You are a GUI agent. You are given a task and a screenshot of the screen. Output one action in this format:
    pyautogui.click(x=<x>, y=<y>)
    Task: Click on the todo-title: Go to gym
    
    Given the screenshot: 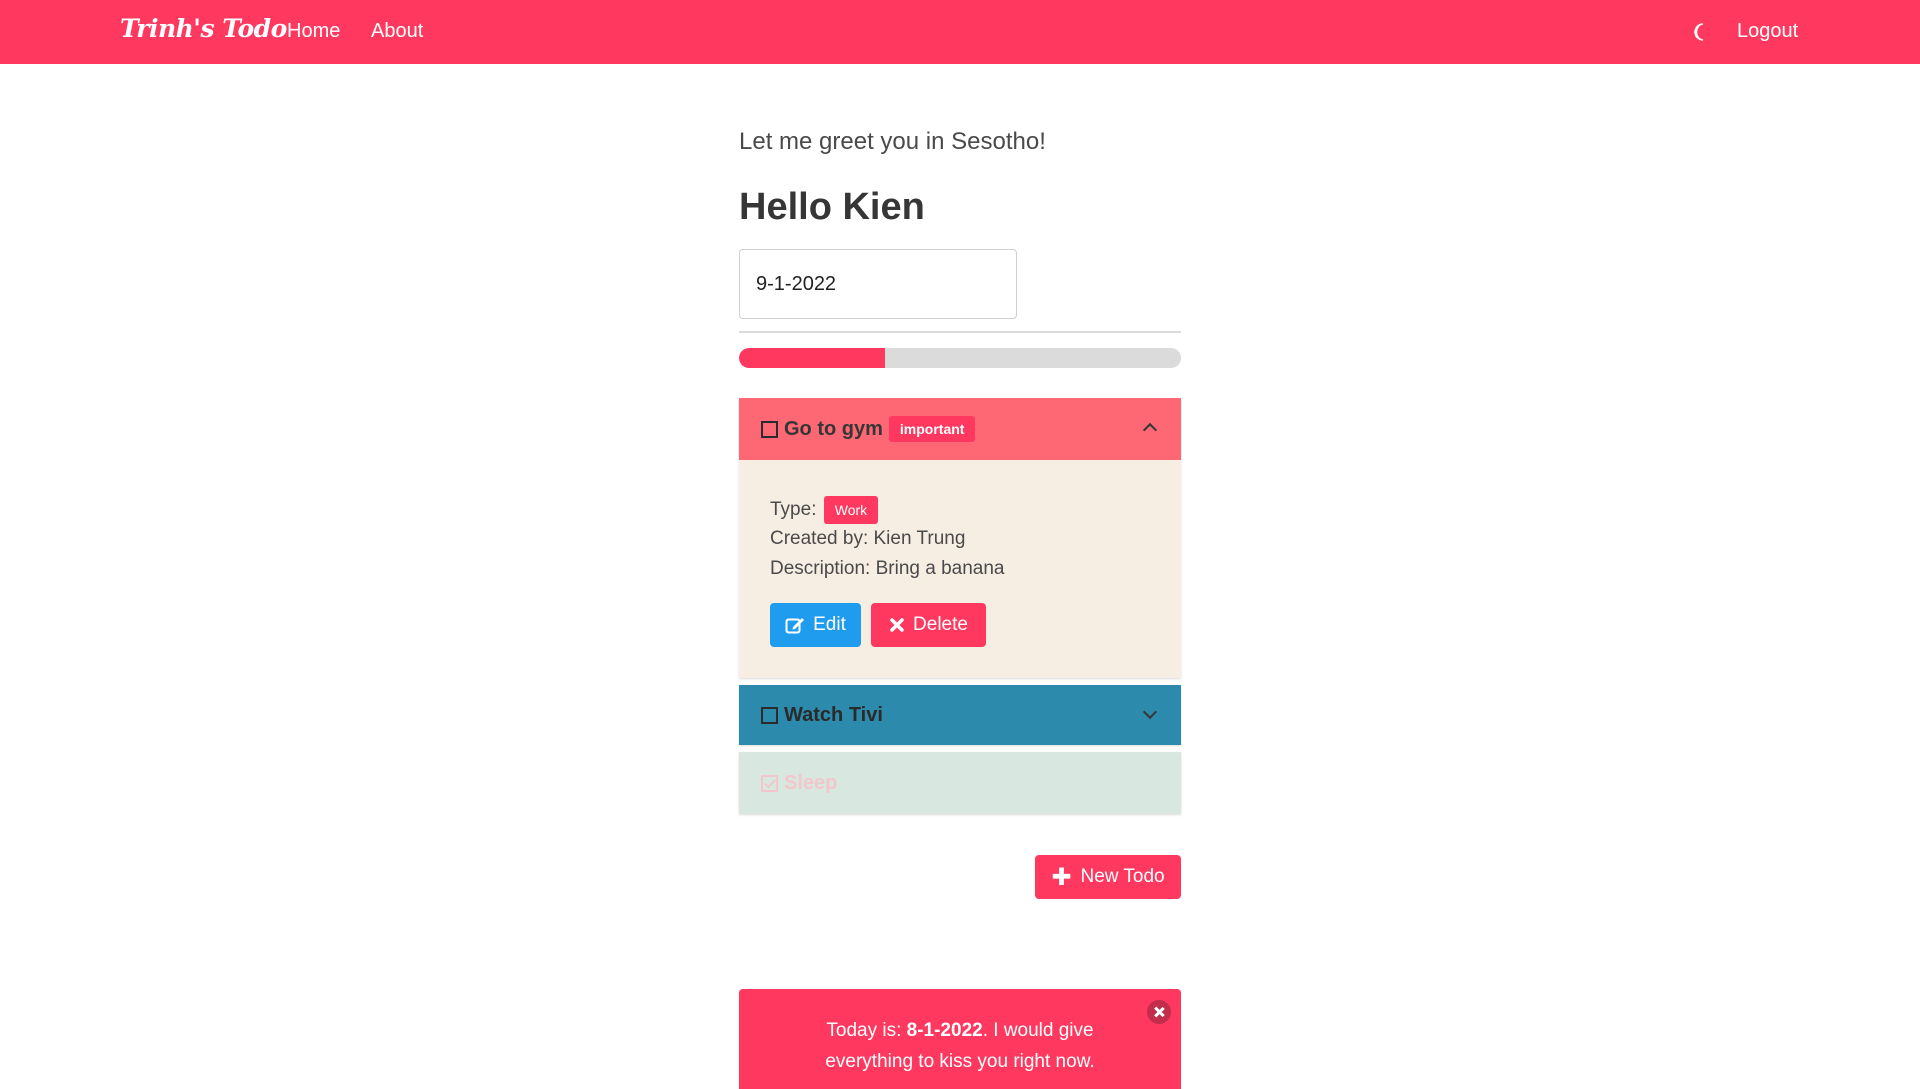 What is the action you would take?
    pyautogui.click(x=833, y=428)
    